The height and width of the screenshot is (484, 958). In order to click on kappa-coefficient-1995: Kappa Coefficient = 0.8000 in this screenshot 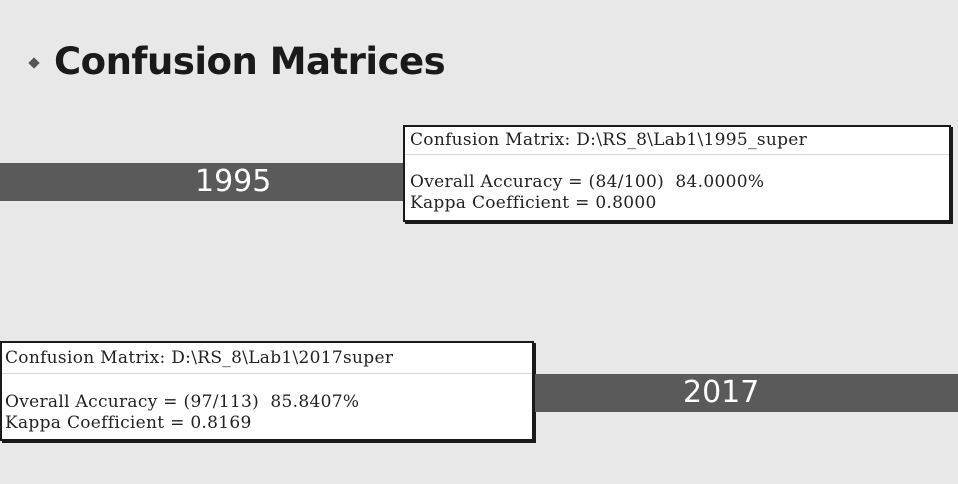, I will do `click(533, 203)`.